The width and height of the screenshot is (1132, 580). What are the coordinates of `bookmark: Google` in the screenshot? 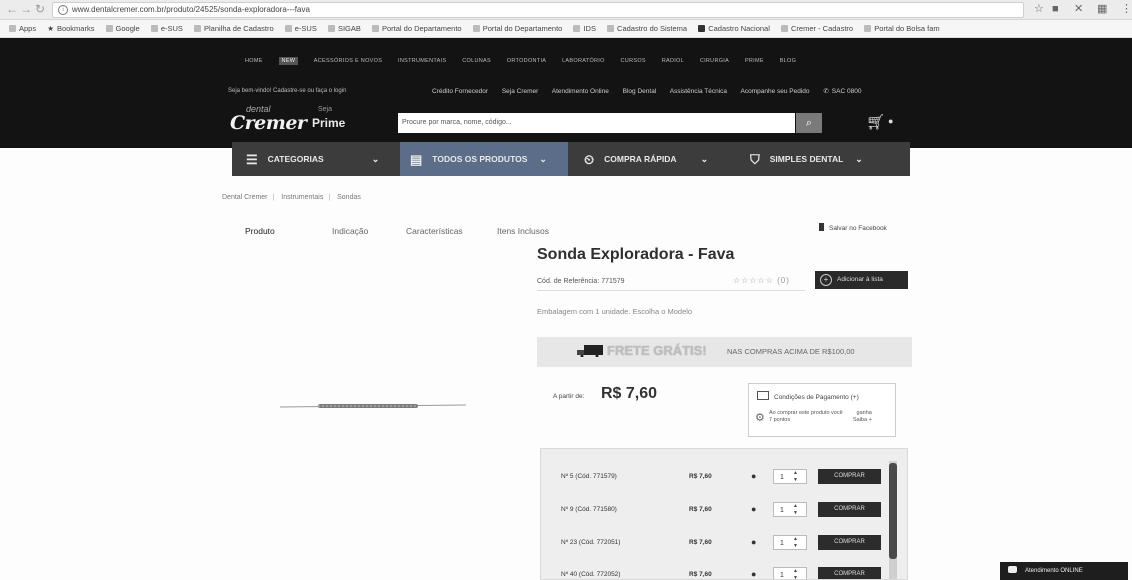 It's located at (122, 28).